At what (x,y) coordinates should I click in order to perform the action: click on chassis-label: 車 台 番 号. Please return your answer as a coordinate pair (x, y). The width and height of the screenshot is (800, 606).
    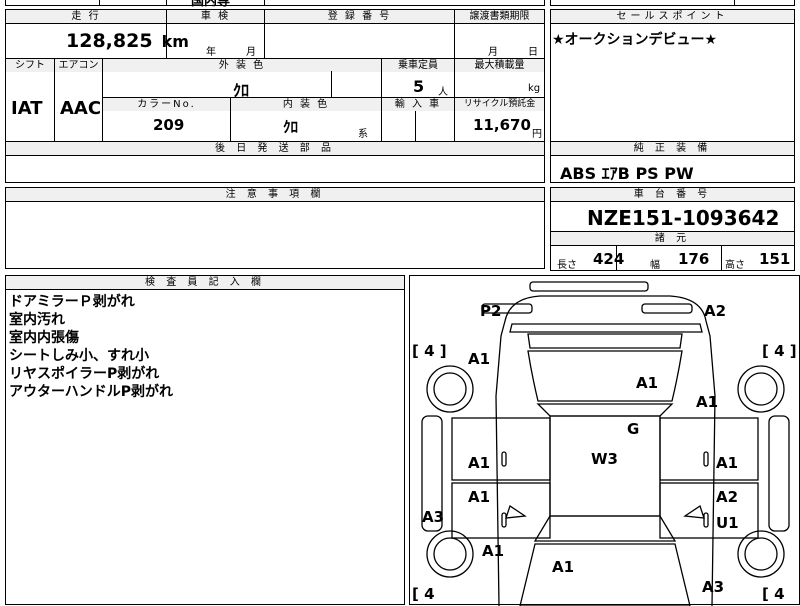
    Looking at the image, I should click on (672, 195).